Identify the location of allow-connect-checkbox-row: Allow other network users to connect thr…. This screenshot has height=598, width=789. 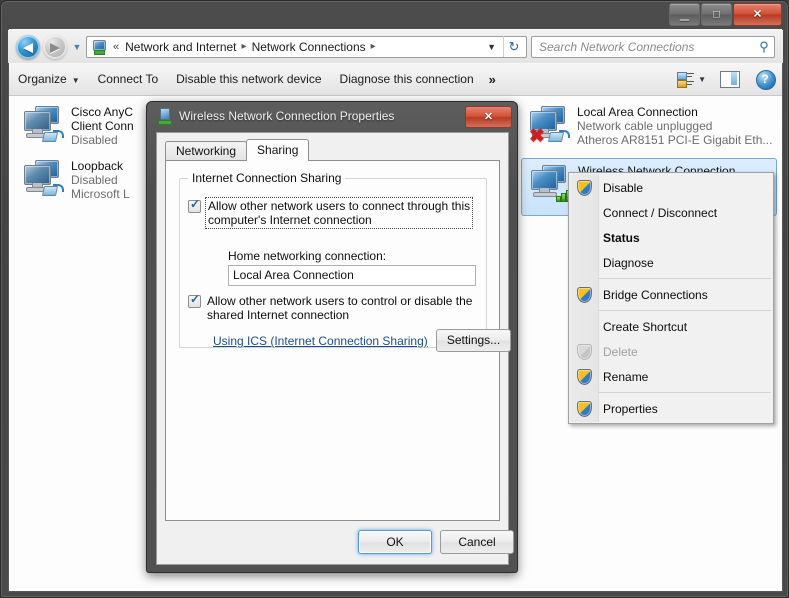
(333, 213).